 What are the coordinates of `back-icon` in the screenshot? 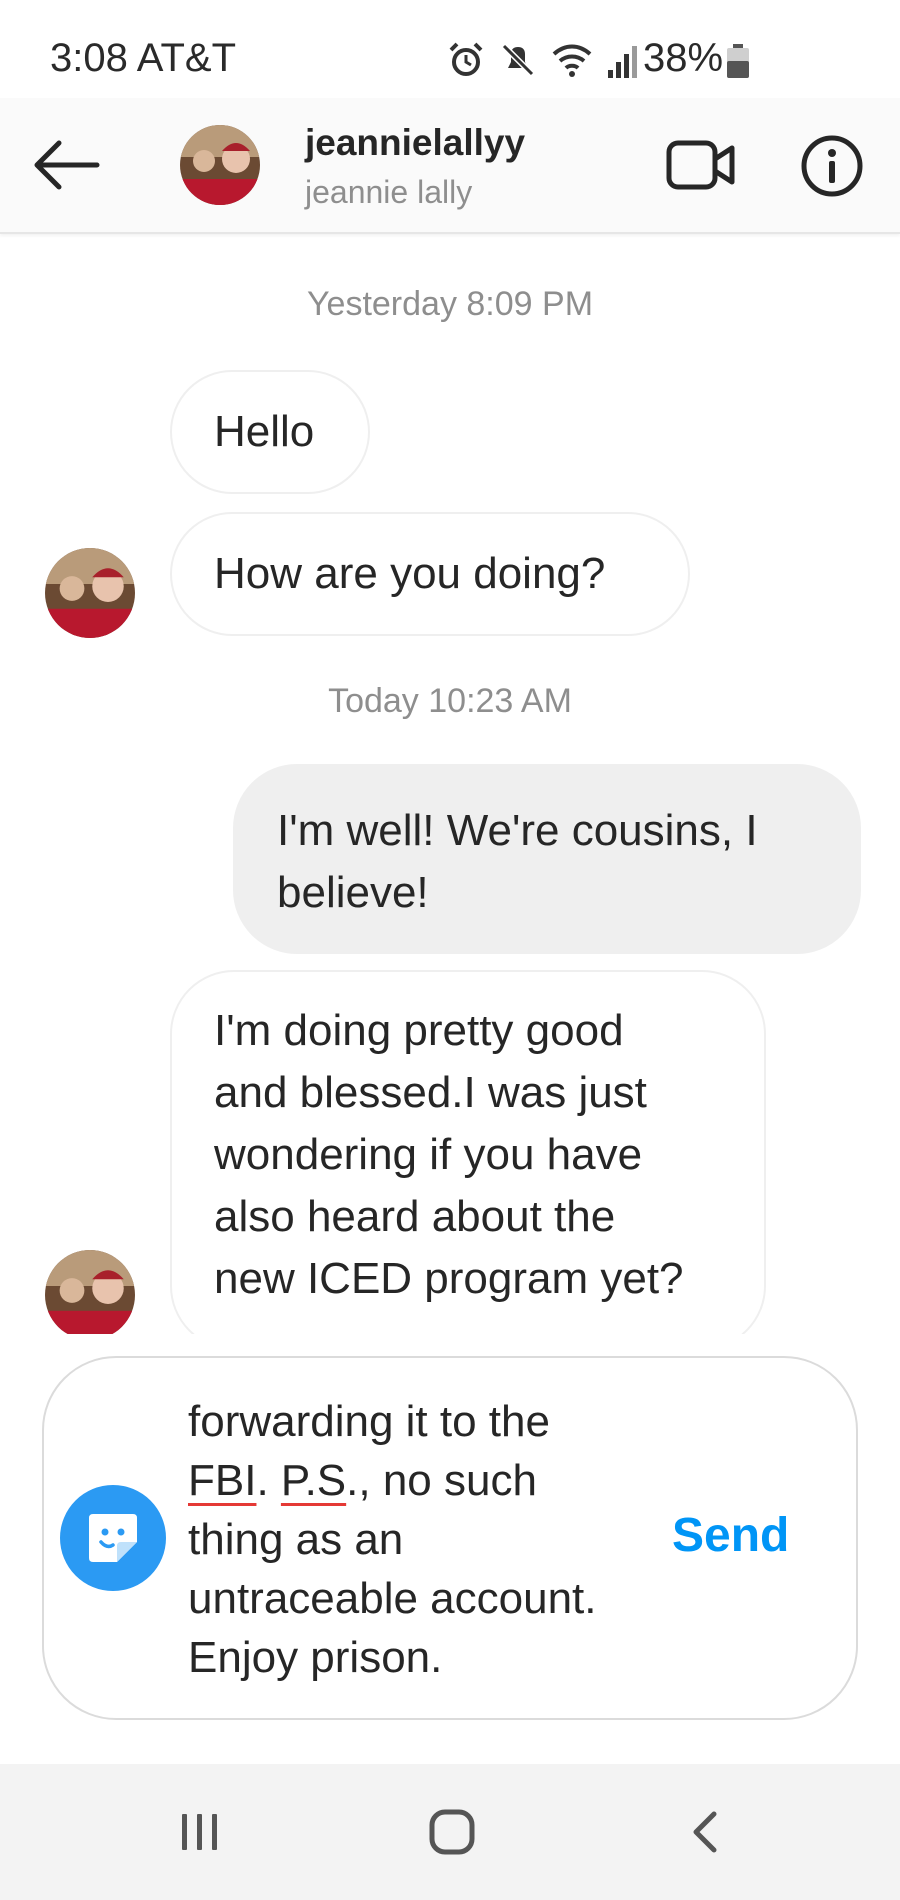 It's located at (705, 1832).